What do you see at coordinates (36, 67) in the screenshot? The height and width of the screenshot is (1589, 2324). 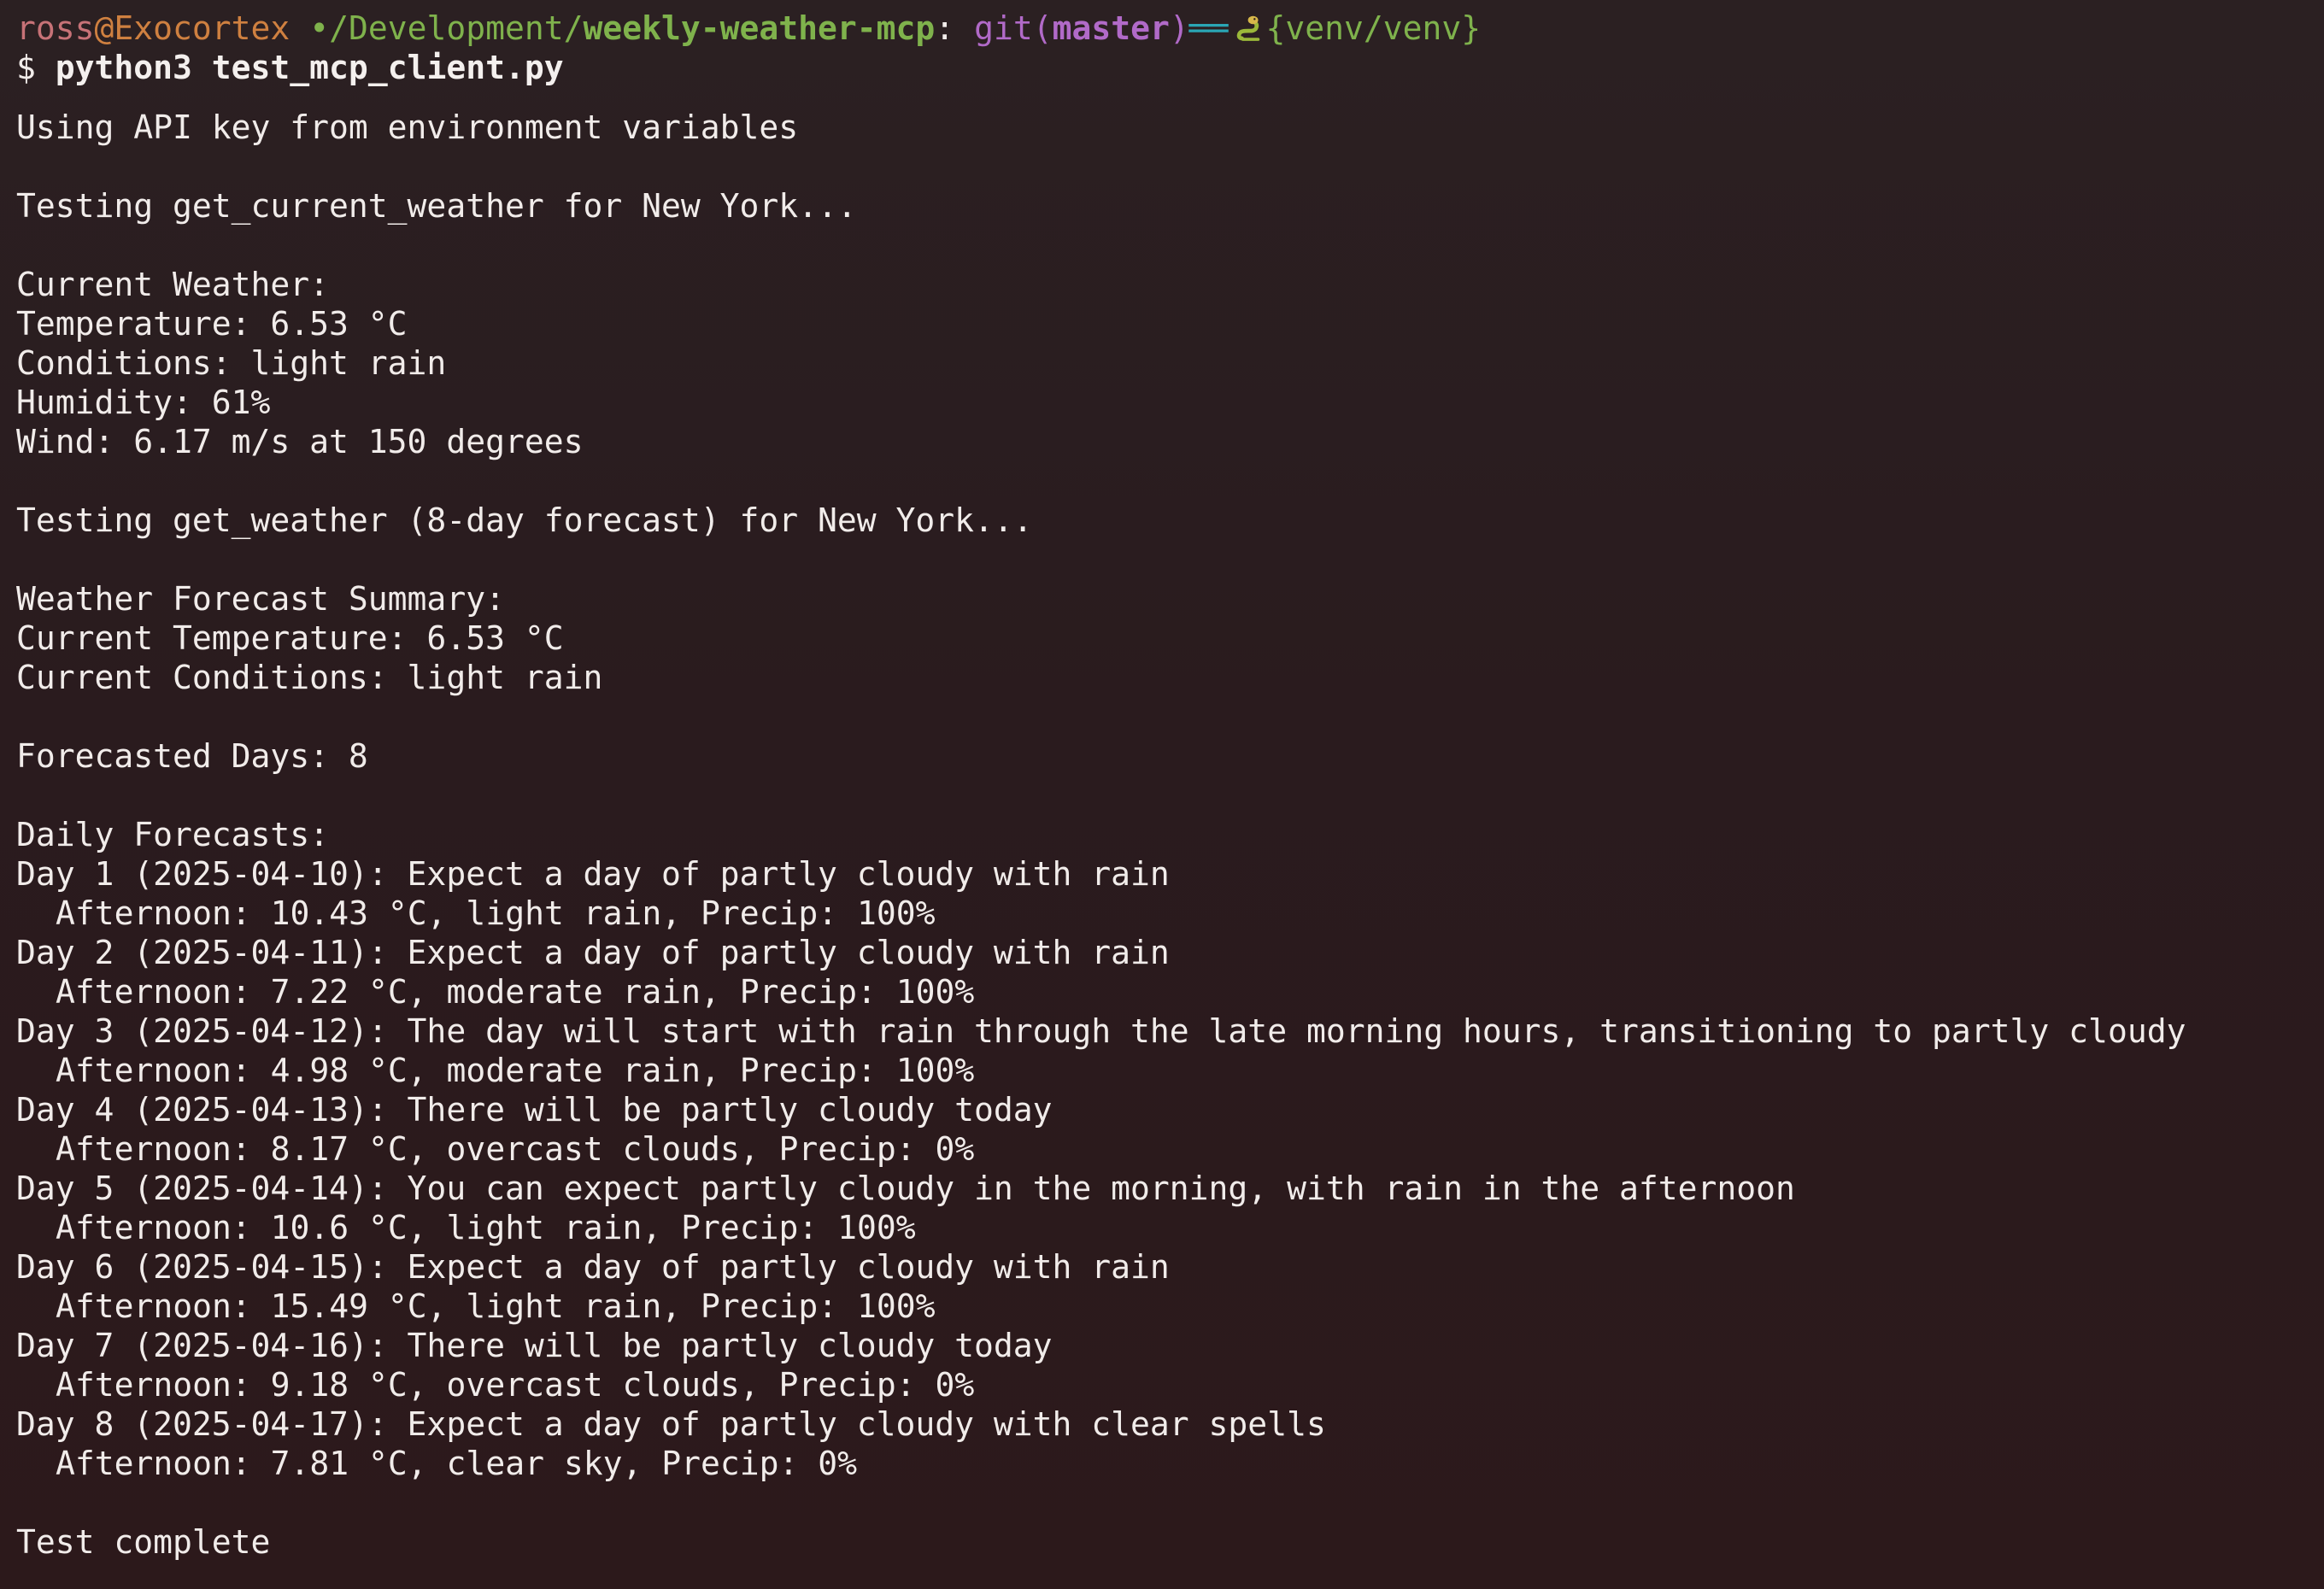 I see `prompt-dollar: $` at bounding box center [36, 67].